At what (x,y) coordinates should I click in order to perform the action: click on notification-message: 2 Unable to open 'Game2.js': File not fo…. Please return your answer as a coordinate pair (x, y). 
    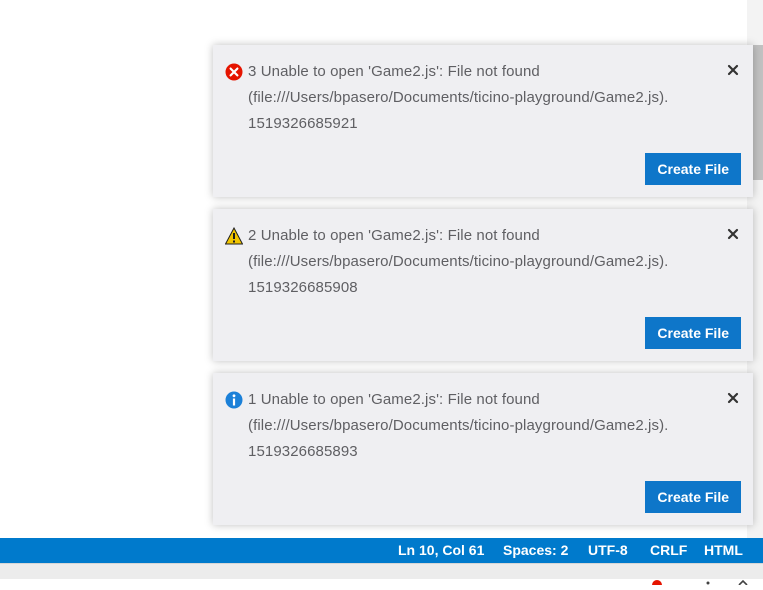
    Looking at the image, I should click on (483, 262).